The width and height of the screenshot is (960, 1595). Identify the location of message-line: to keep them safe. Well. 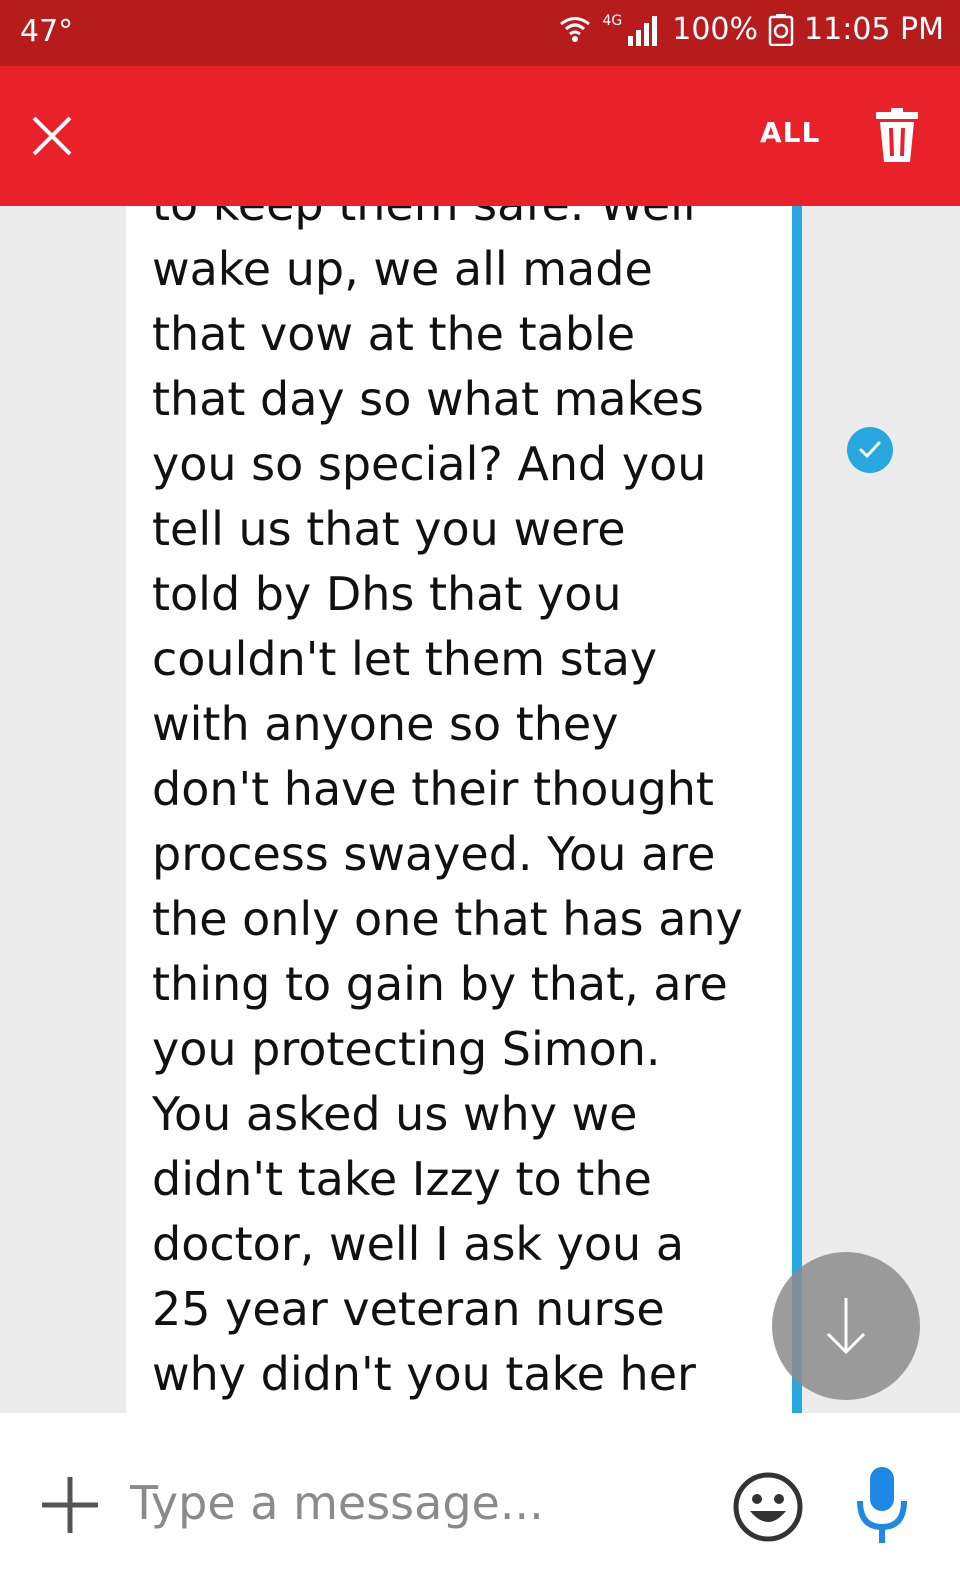
(472, 221).